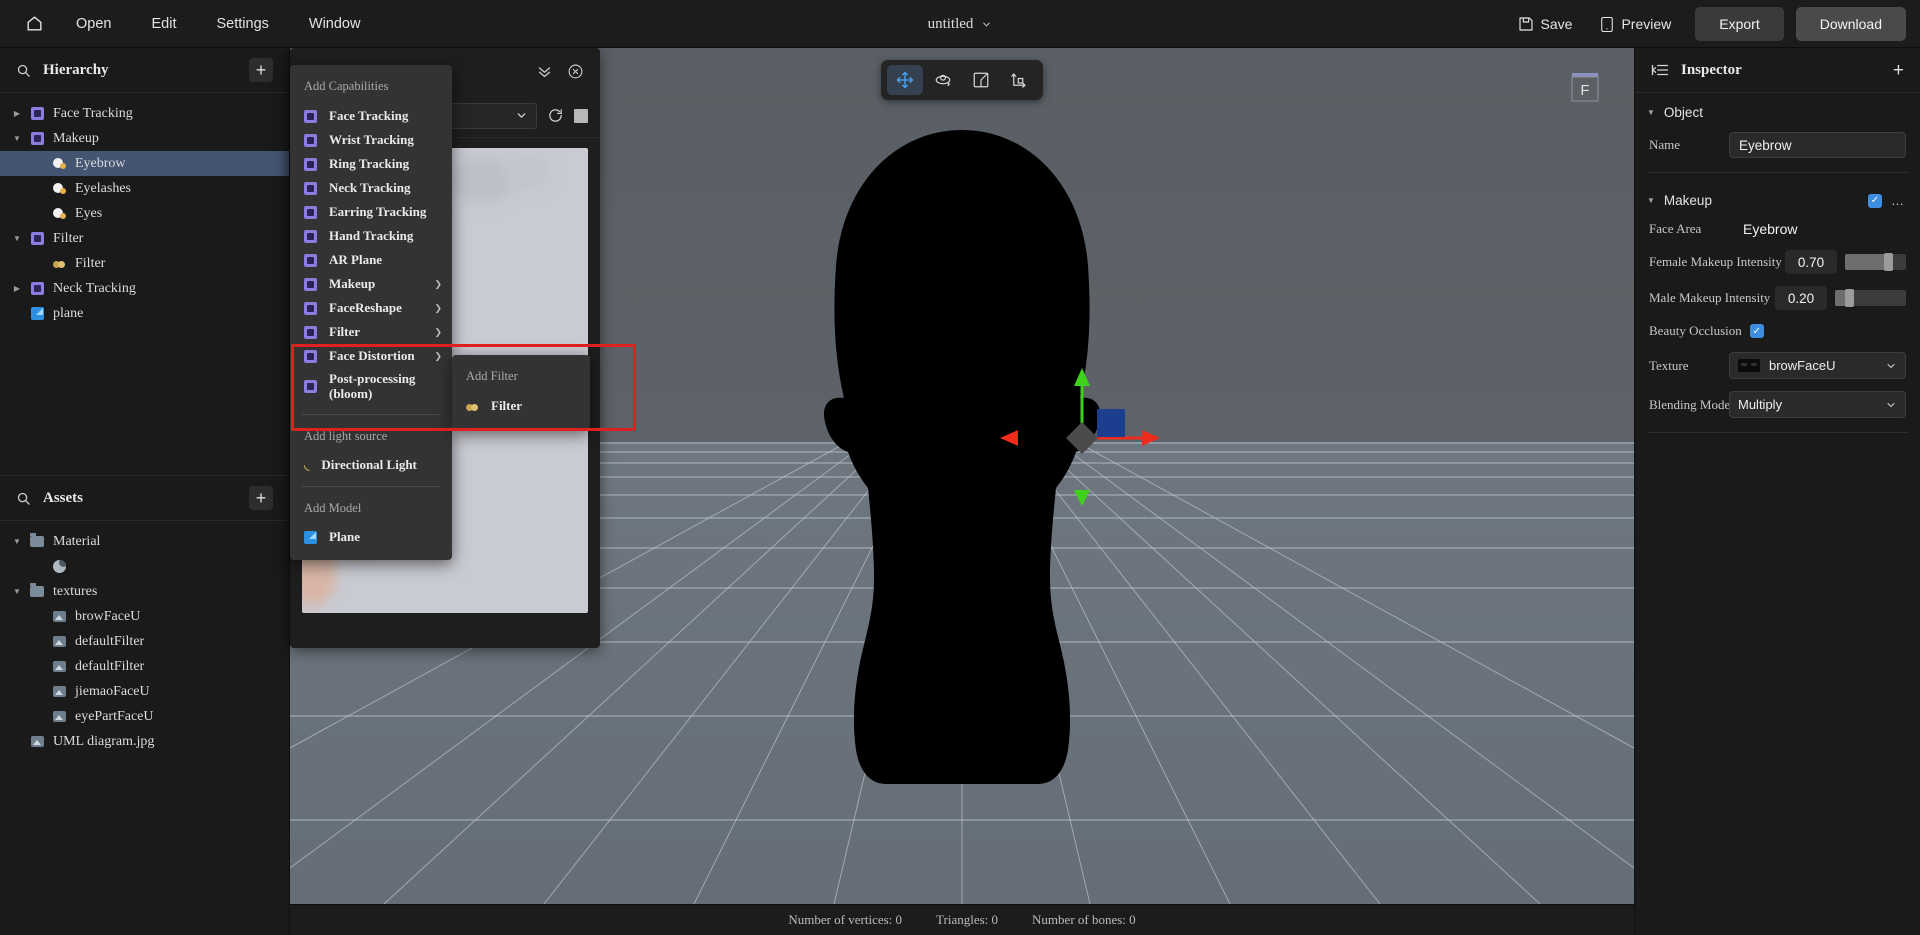 The width and height of the screenshot is (1920, 935). I want to click on menu-item-label: Face Distortion, so click(372, 355).